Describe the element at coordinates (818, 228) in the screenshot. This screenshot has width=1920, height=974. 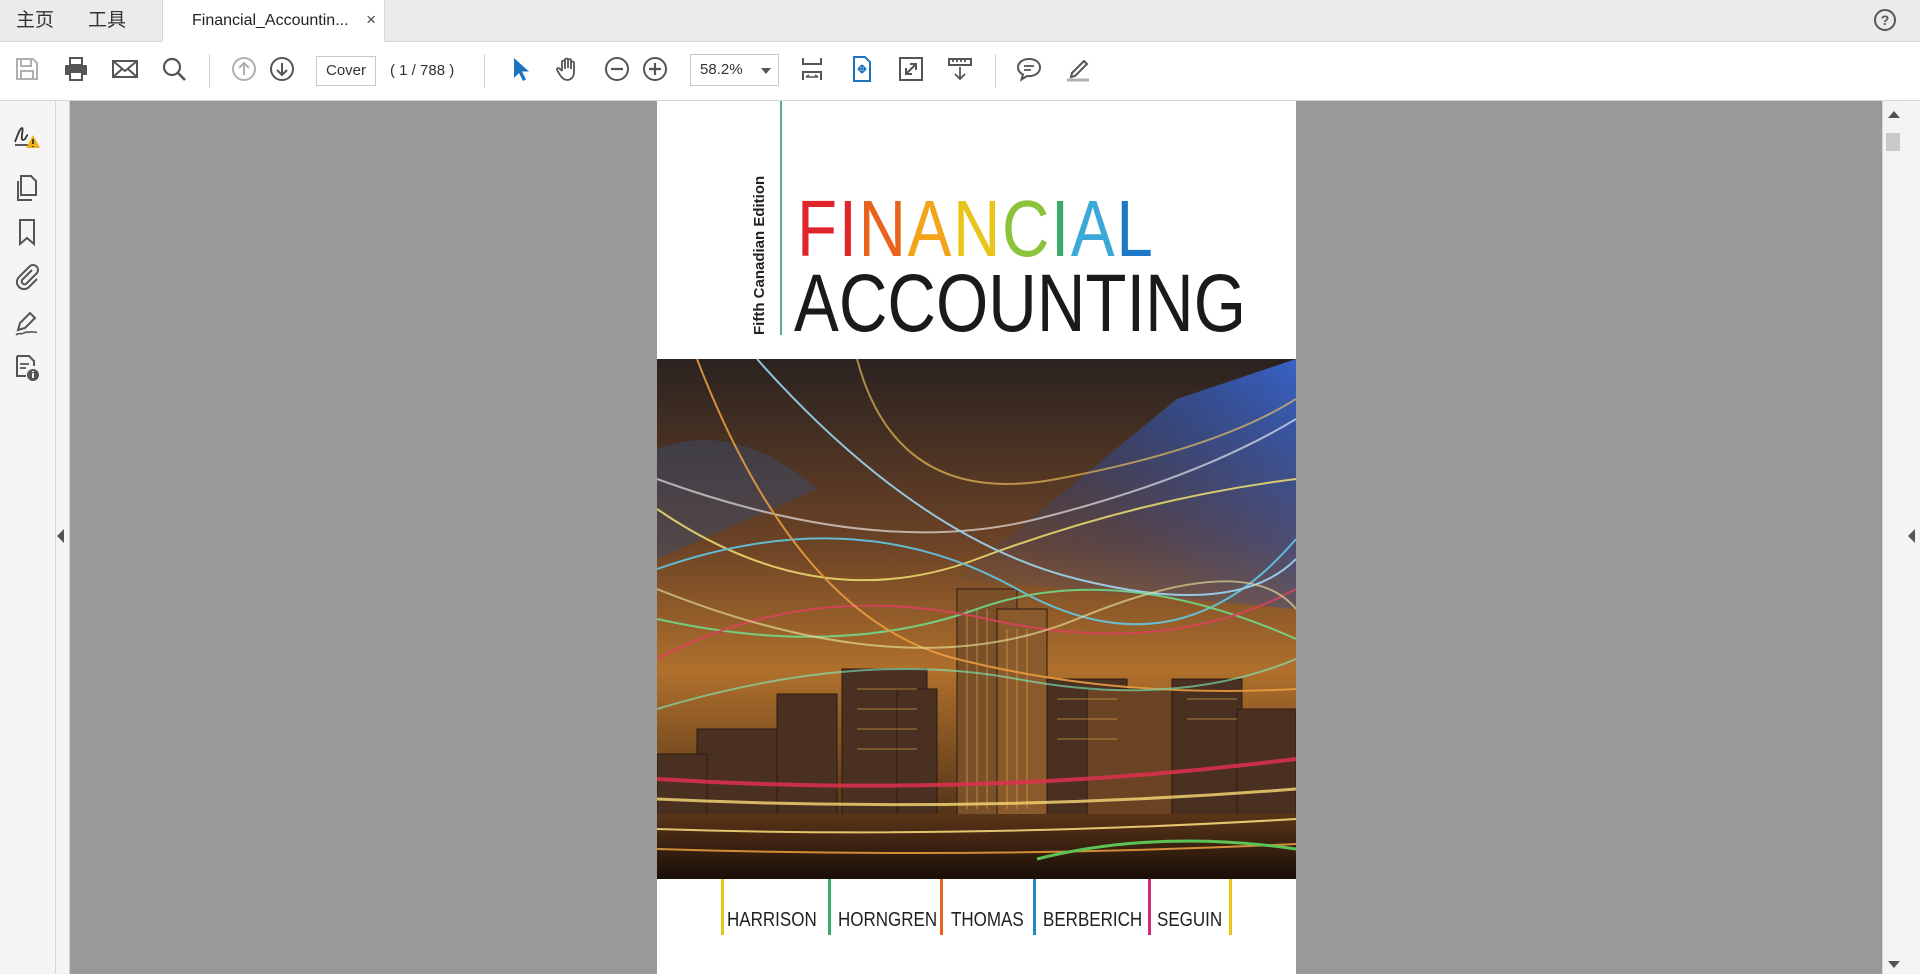
I see `title-letter: F` at that location.